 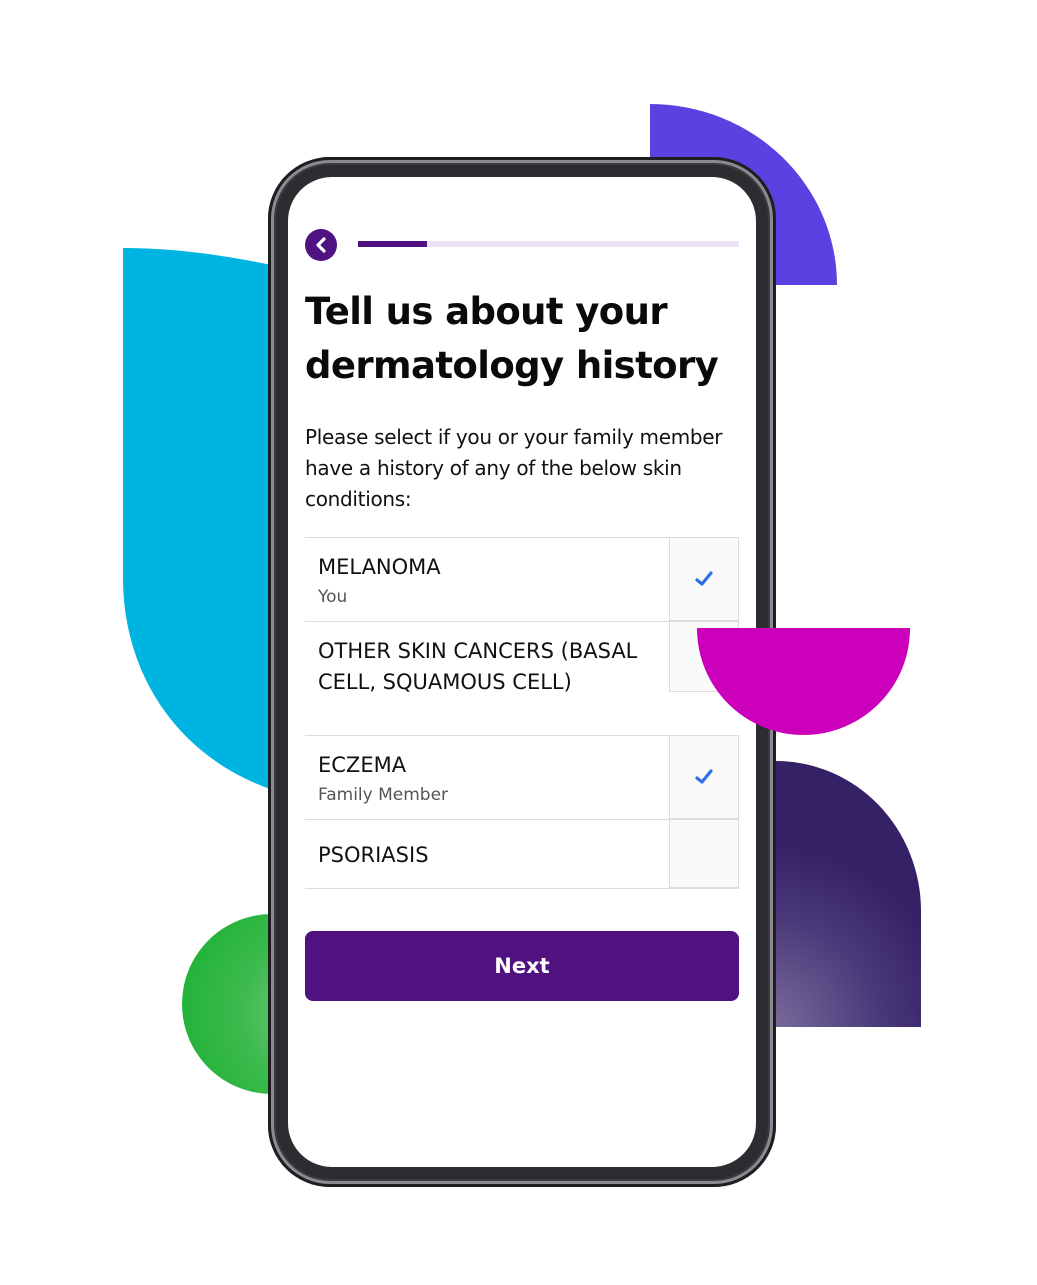 I want to click on chevron-left-icon, so click(x=321, y=245).